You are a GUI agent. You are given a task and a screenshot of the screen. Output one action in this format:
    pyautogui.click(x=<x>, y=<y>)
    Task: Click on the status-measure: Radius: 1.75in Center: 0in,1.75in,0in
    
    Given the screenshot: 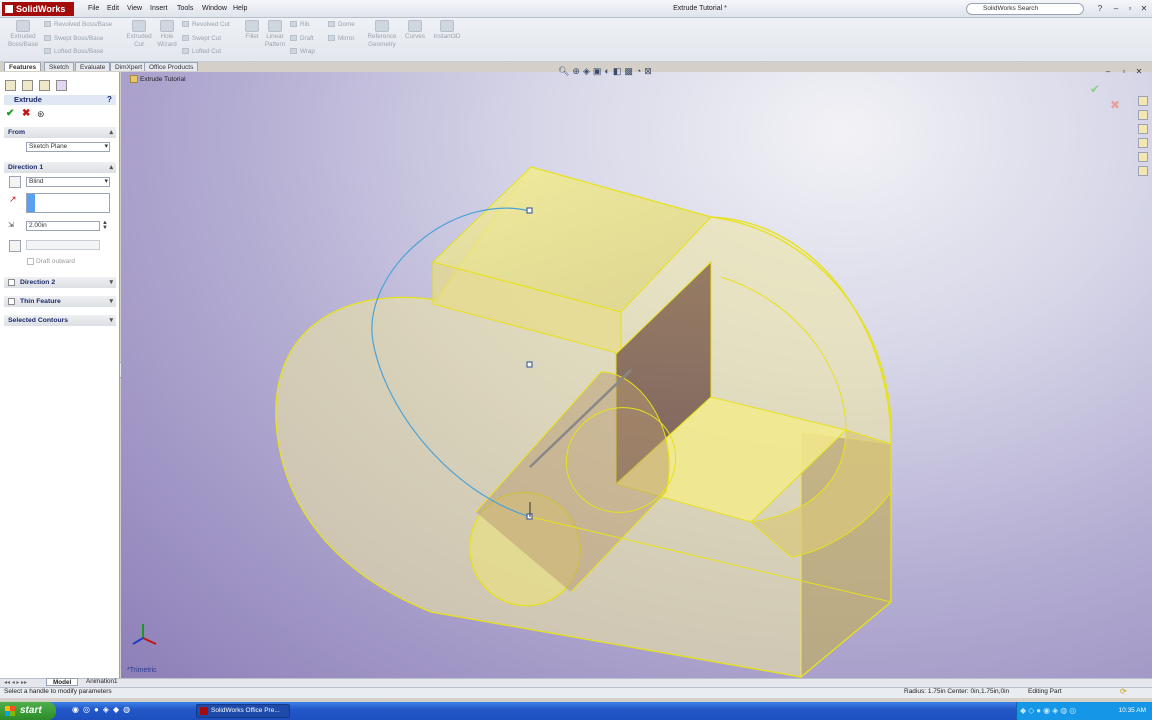 What is the action you would take?
    pyautogui.click(x=957, y=691)
    